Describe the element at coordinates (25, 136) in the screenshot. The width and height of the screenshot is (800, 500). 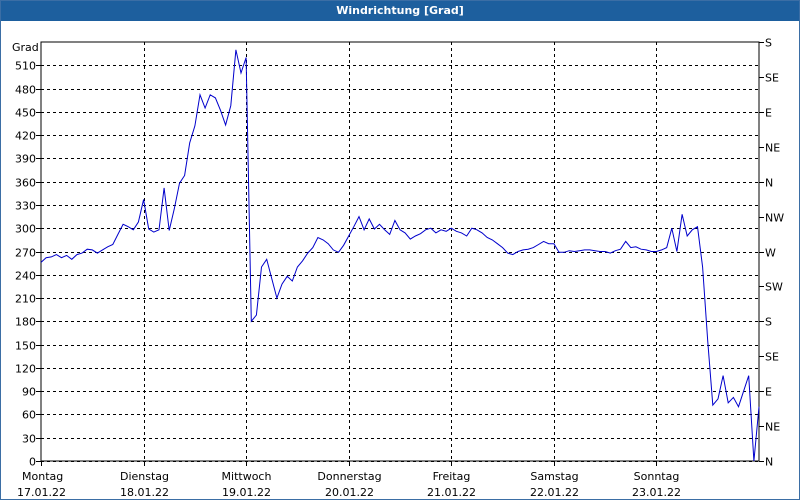
I see `y-tick-label: 420` at that location.